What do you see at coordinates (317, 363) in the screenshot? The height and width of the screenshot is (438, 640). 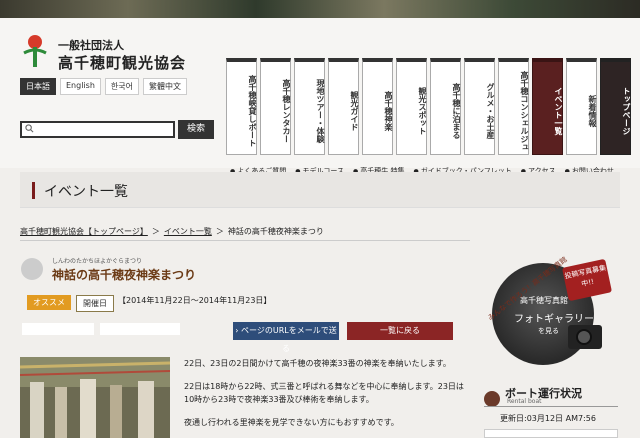 I see `event-description-1: 22日、23日の2日間かけて高千穂の夜神楽33番の神楽を奉納いたします。` at bounding box center [317, 363].